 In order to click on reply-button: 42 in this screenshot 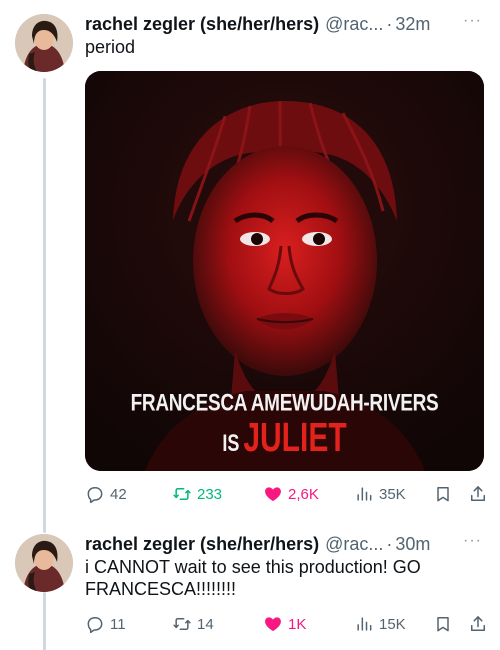, I will do `click(121, 494)`.